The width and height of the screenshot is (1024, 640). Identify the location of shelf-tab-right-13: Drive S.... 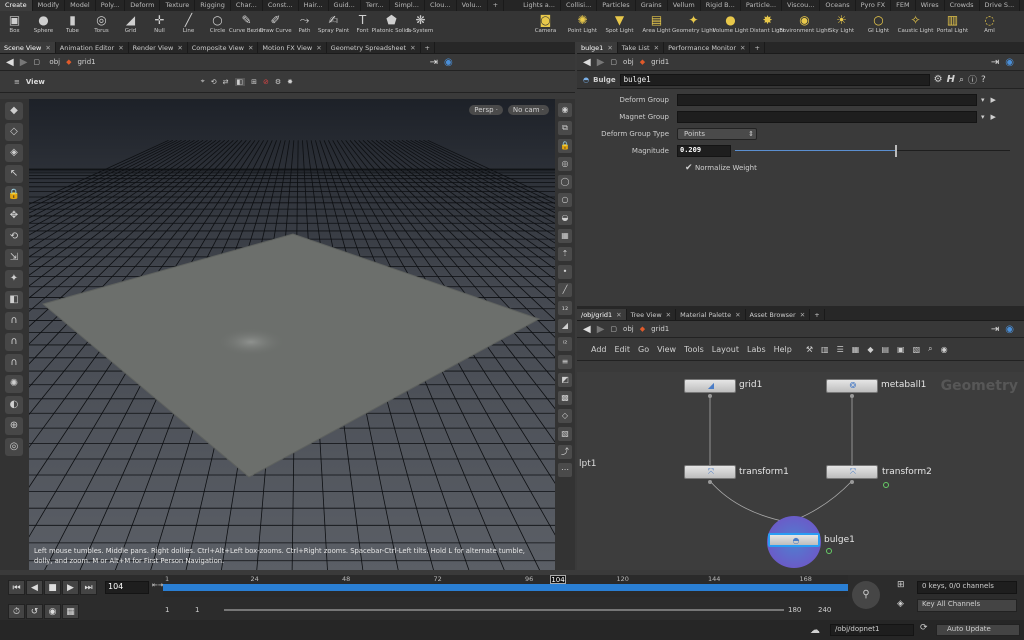
(1000, 5).